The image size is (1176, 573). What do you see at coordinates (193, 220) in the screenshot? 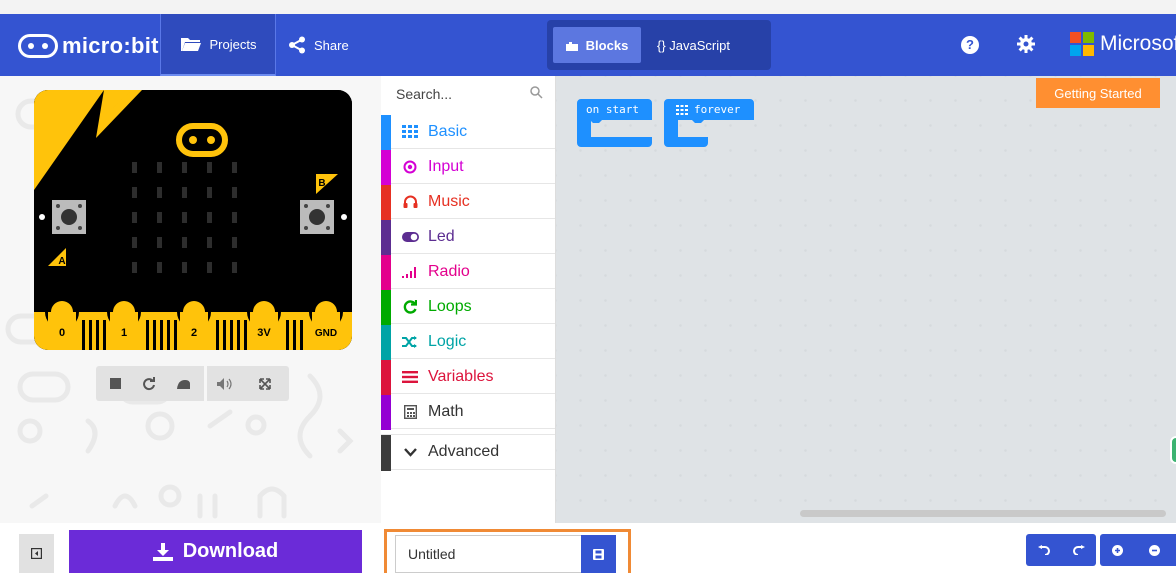
I see `microbit-board: 0 1 2 3V GND A B` at bounding box center [193, 220].